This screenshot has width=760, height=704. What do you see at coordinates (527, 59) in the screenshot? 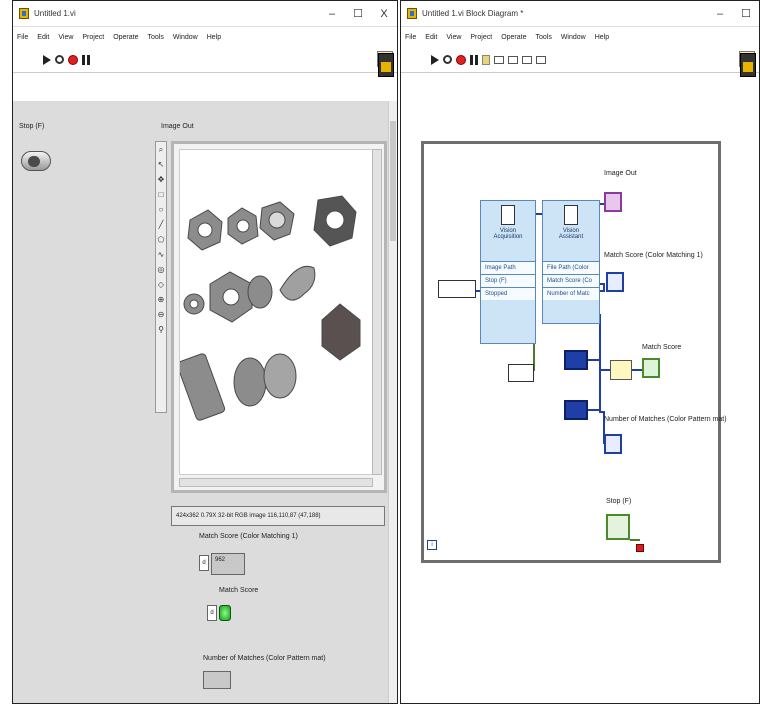
I see `step-over-icon` at bounding box center [527, 59].